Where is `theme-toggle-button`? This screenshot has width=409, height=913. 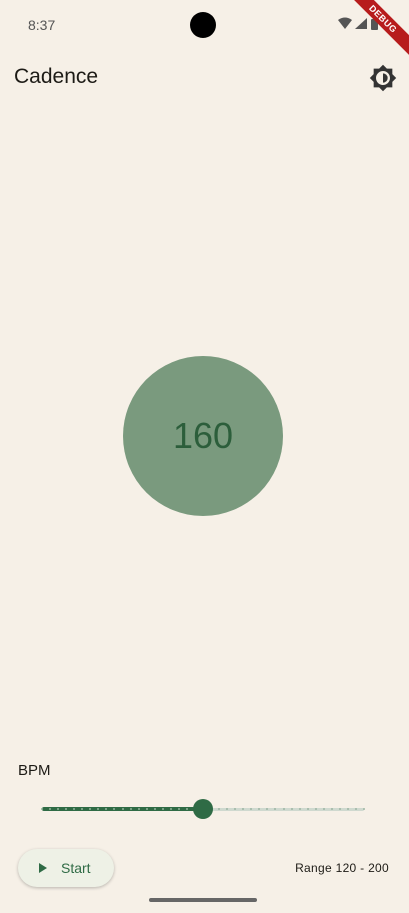 theme-toggle-button is located at coordinates (383, 78).